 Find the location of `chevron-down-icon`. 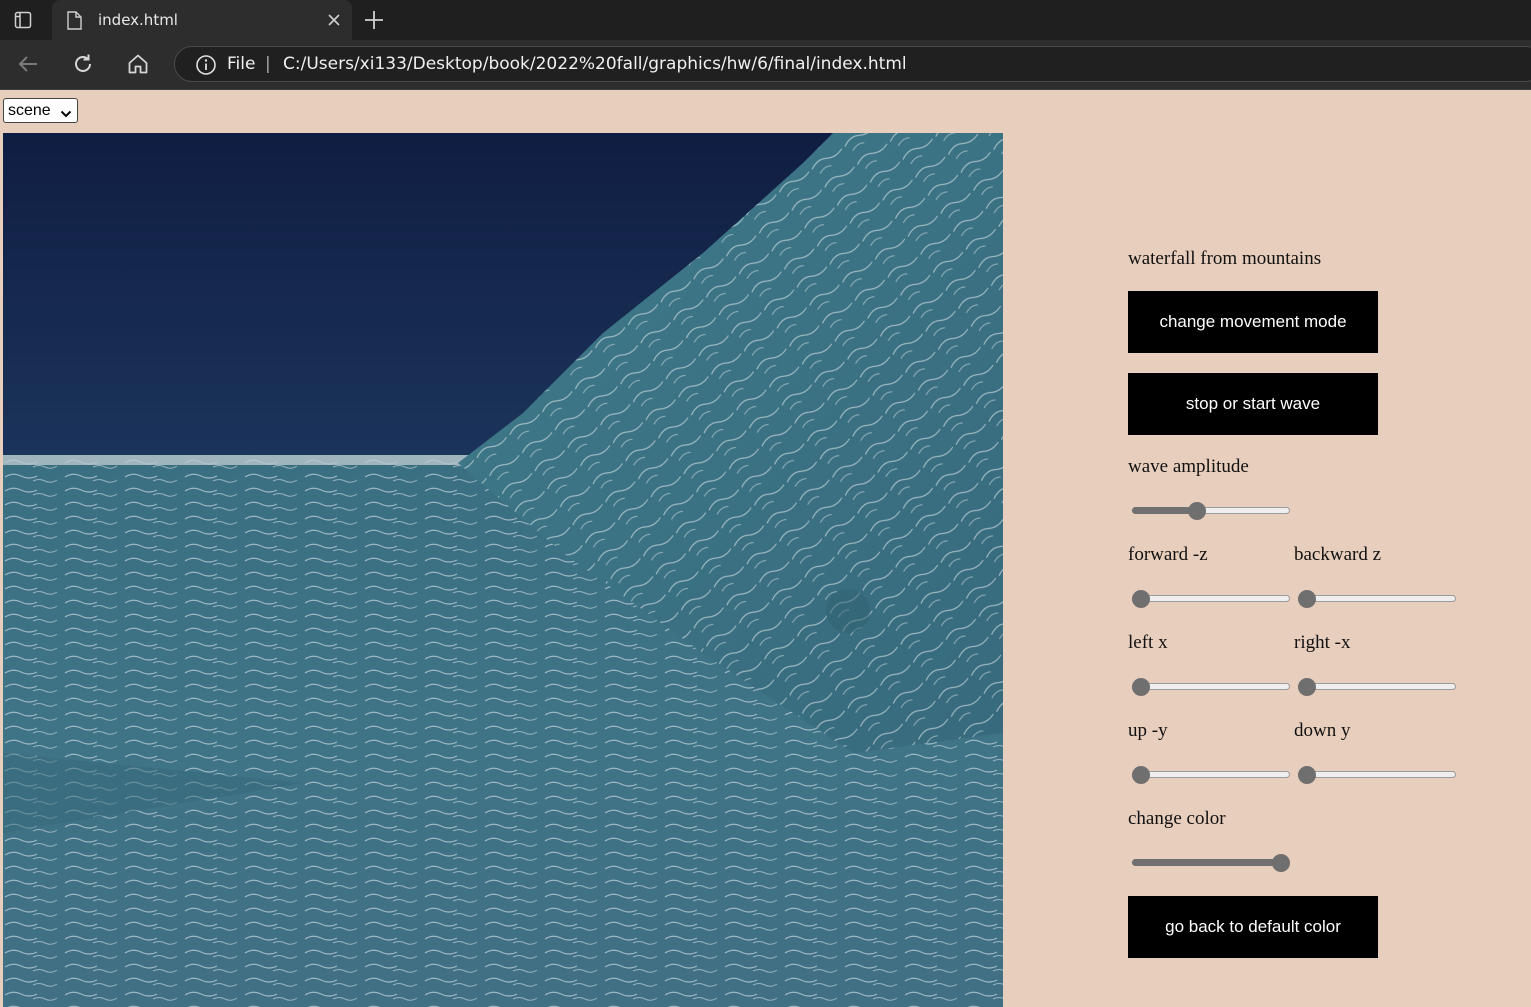

chevron-down-icon is located at coordinates (66, 115).